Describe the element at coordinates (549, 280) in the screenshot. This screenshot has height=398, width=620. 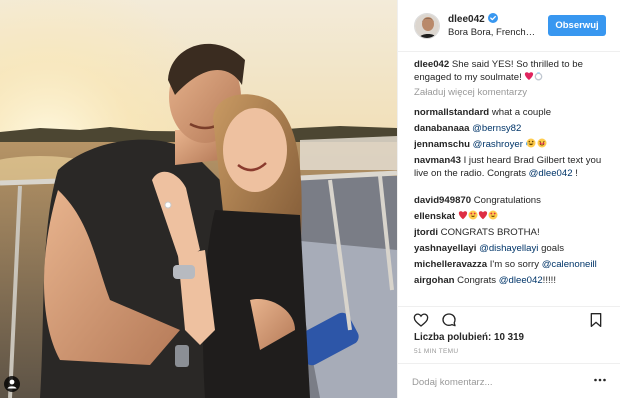
I see `comment-text-tail: !!!!!` at that location.